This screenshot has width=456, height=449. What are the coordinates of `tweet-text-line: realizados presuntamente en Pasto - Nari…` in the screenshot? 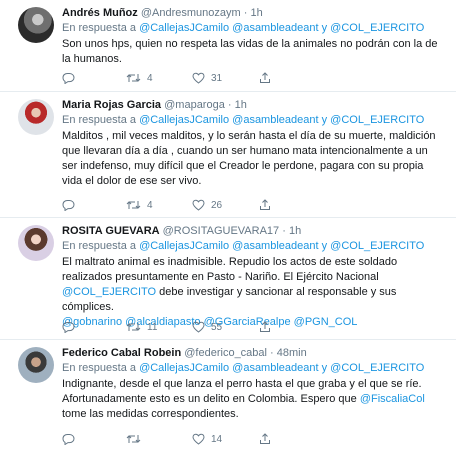 It's located at (220, 277).